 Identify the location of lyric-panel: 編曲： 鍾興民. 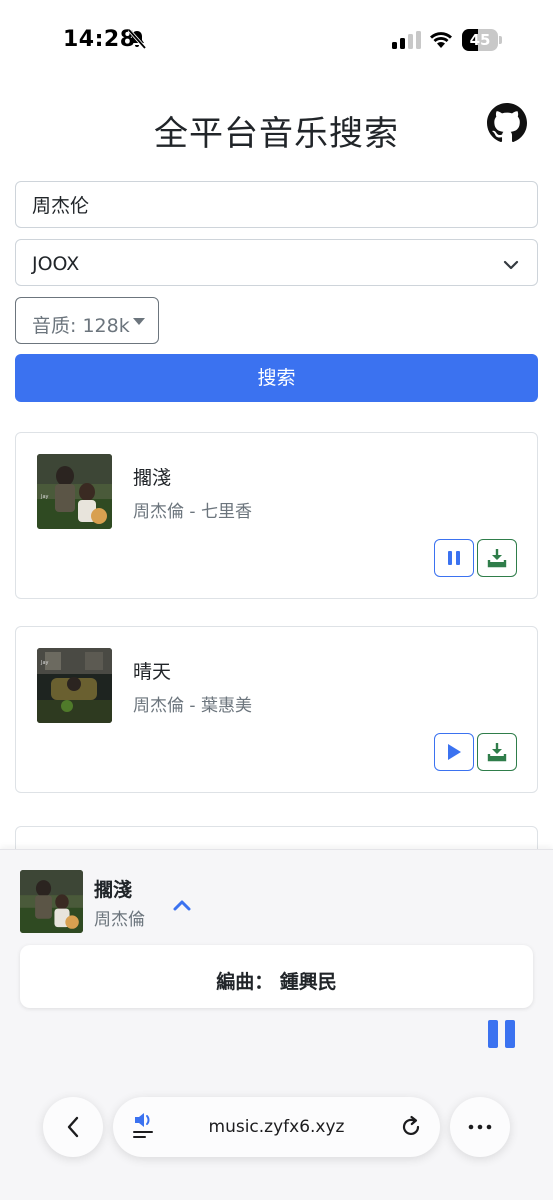
(276, 976).